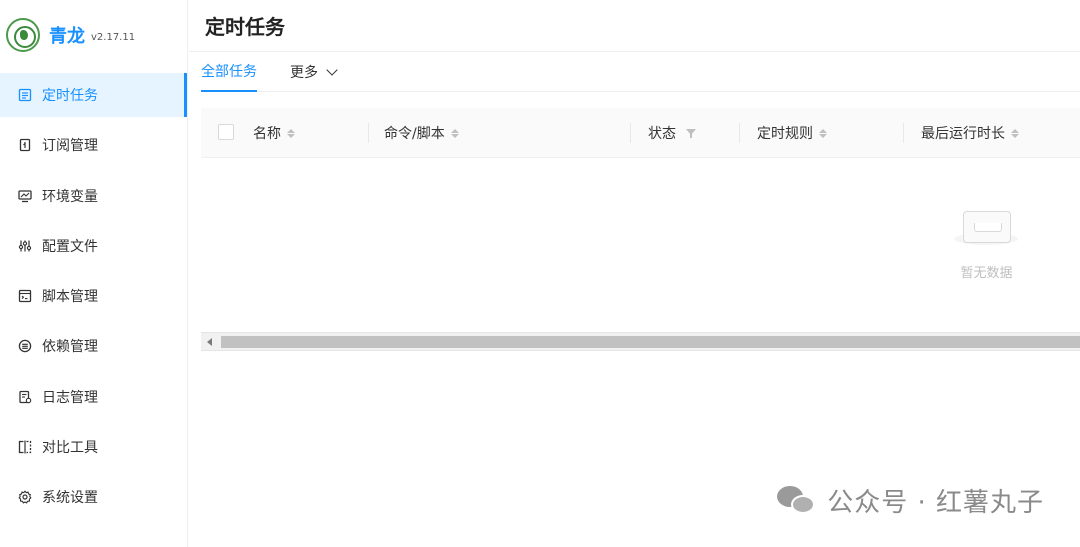 The height and width of the screenshot is (547, 1080). What do you see at coordinates (24, 396) in the screenshot?
I see `log-icon` at bounding box center [24, 396].